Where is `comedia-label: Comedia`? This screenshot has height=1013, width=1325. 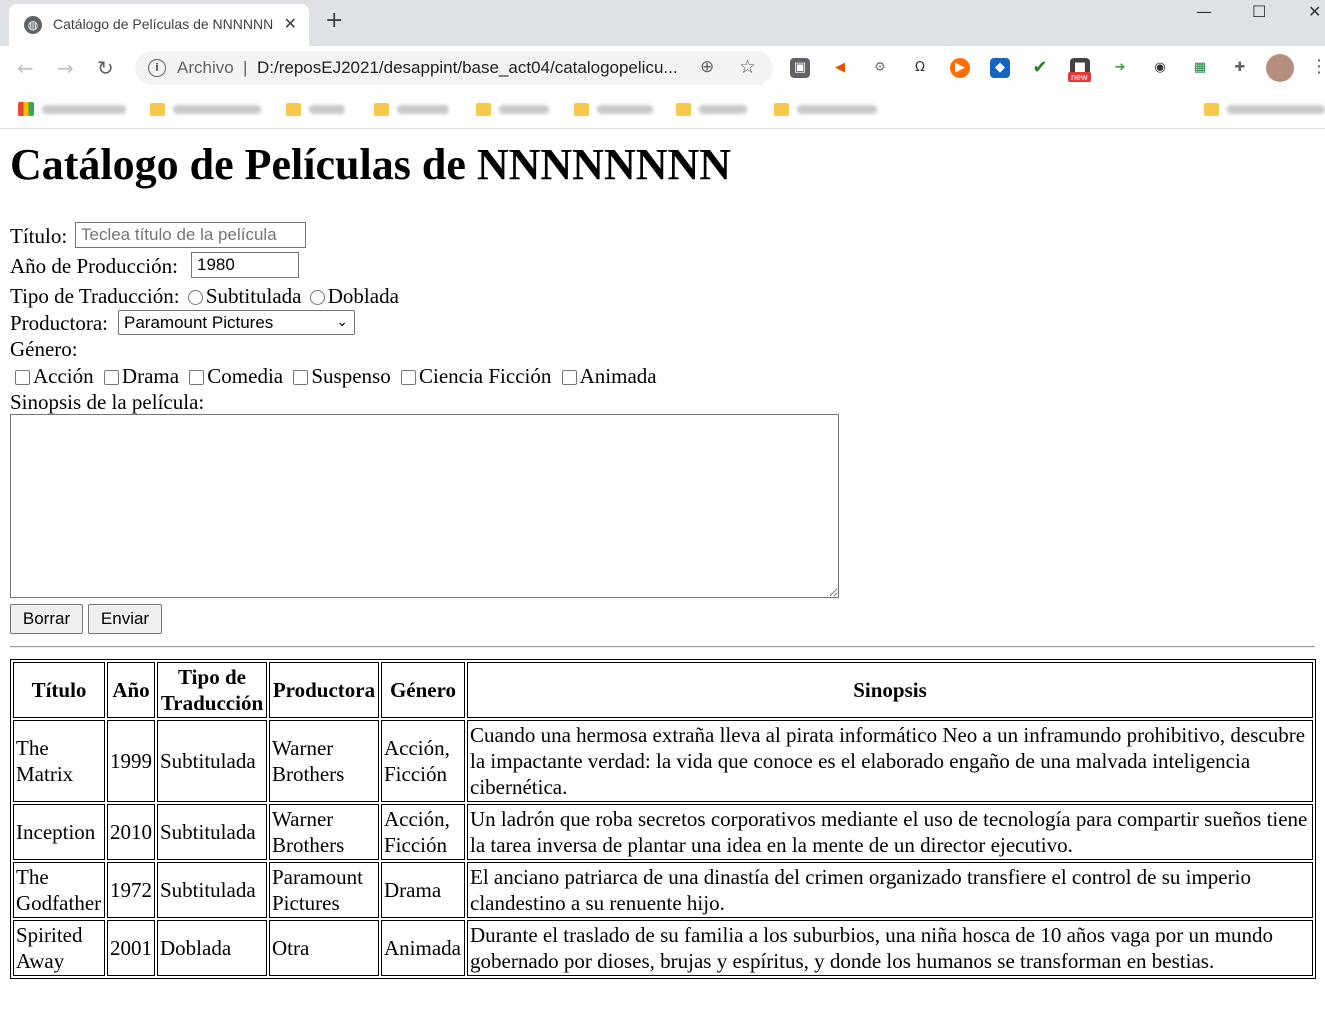
comedia-label: Comedia is located at coordinates (245, 376).